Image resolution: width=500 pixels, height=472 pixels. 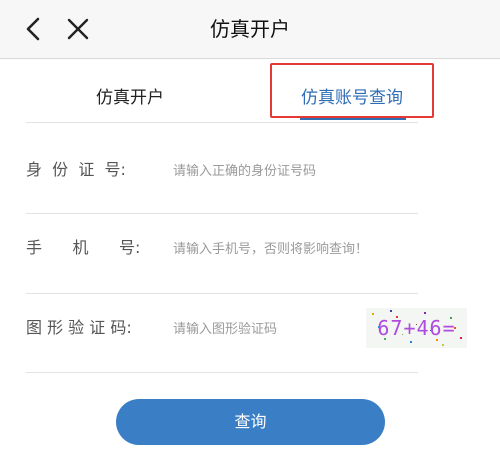 I want to click on page-title: 仿真开户, so click(x=250, y=29).